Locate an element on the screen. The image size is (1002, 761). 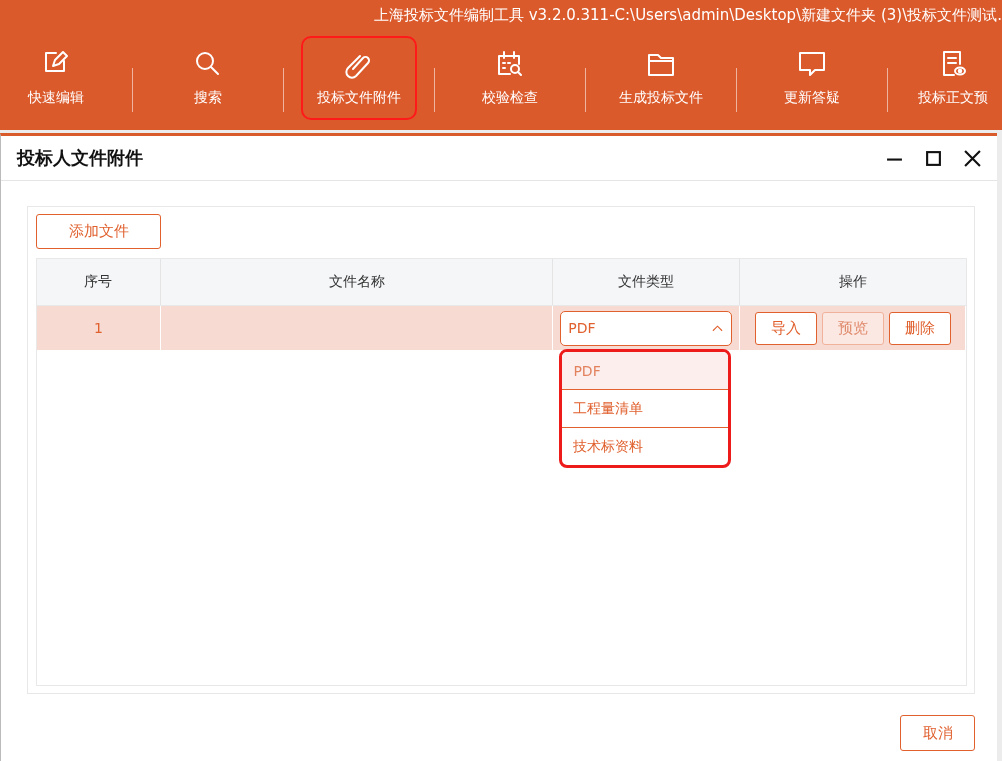
column-header: 序号 is located at coordinates (99, 282).